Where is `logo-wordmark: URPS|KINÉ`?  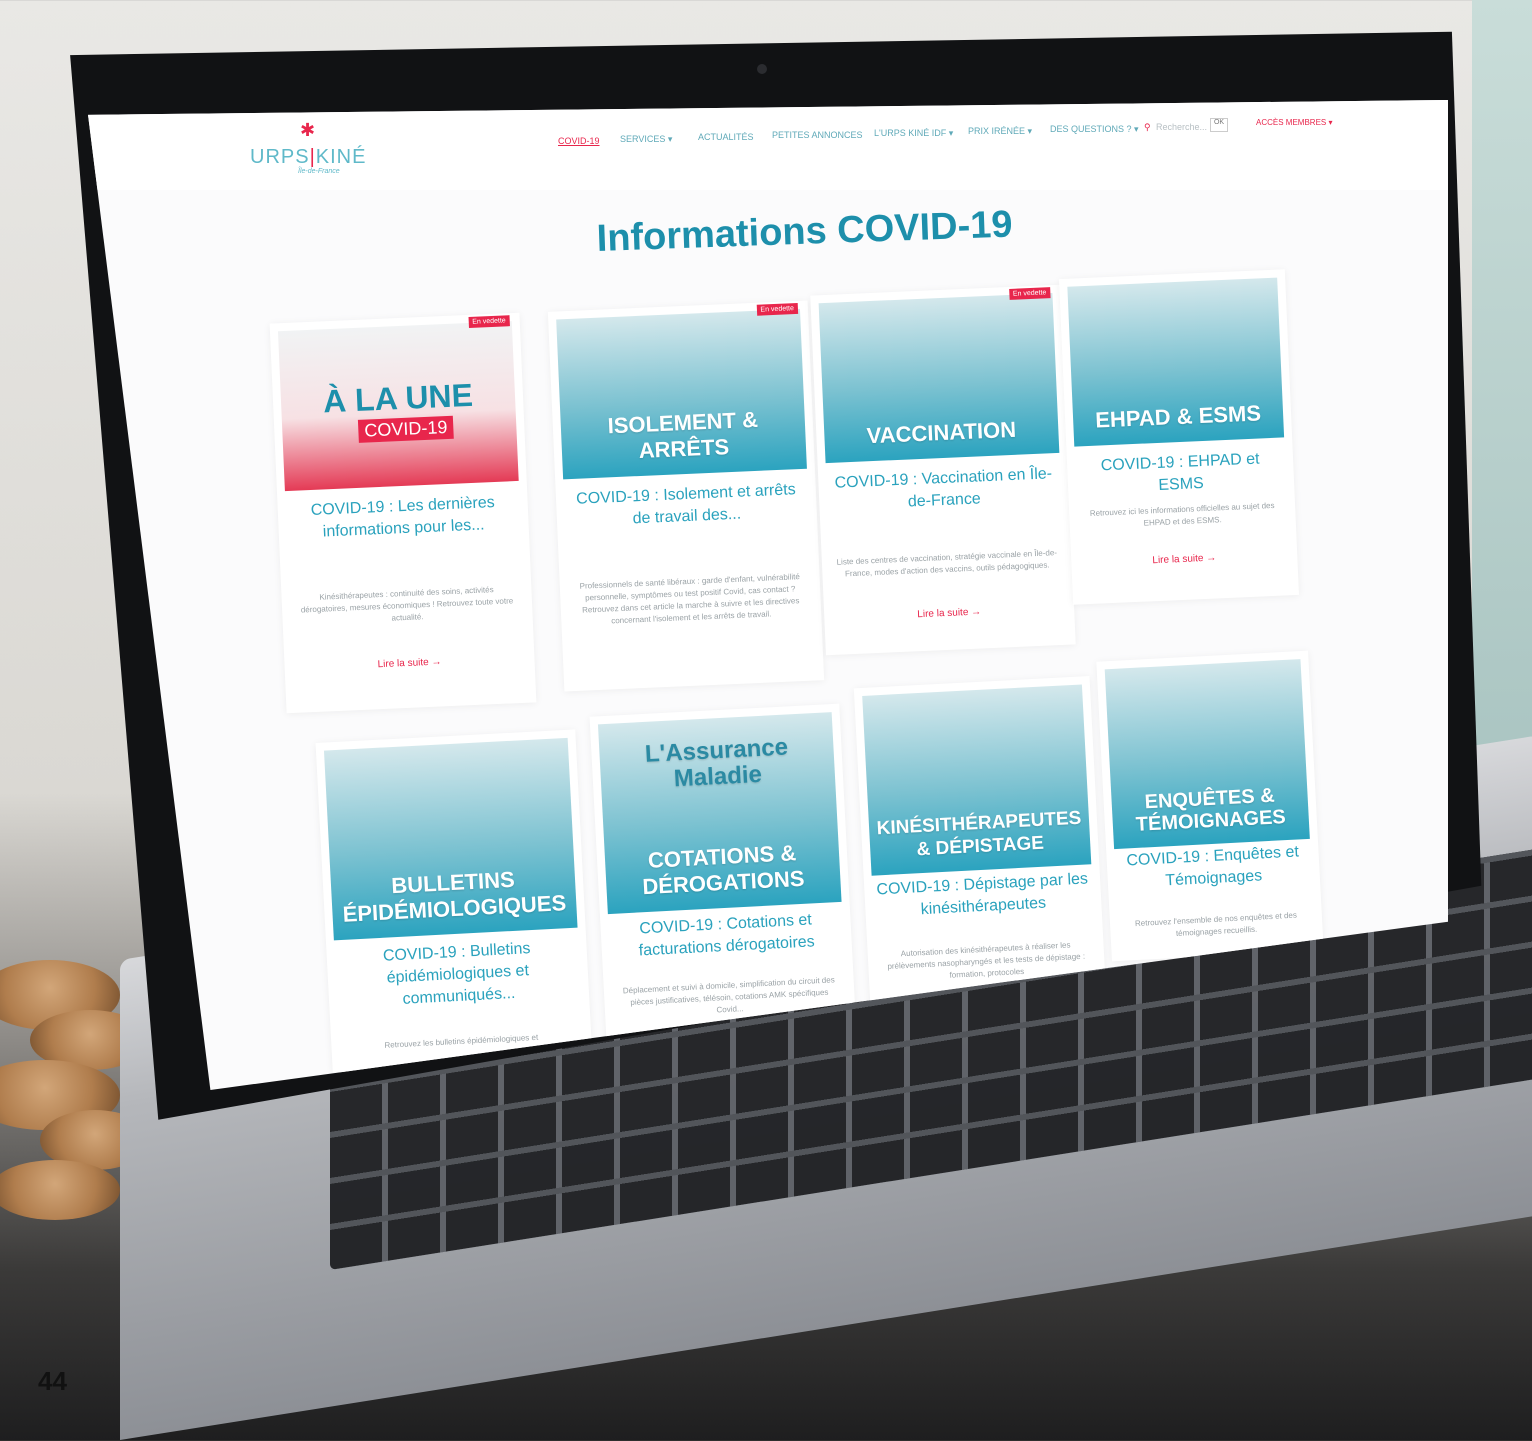
logo-wordmark: URPS|KINÉ is located at coordinates (308, 157).